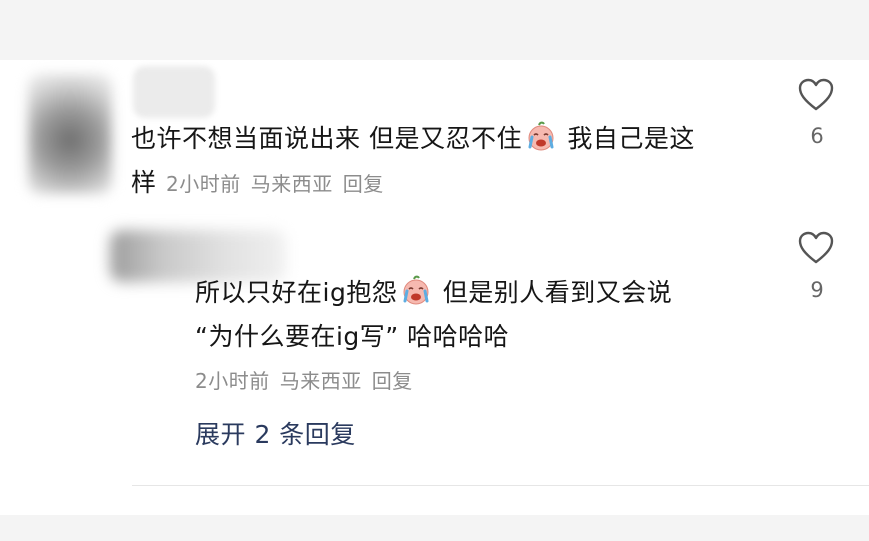 This screenshot has width=869, height=541. I want to click on reply-like-count: 9, so click(817, 290).